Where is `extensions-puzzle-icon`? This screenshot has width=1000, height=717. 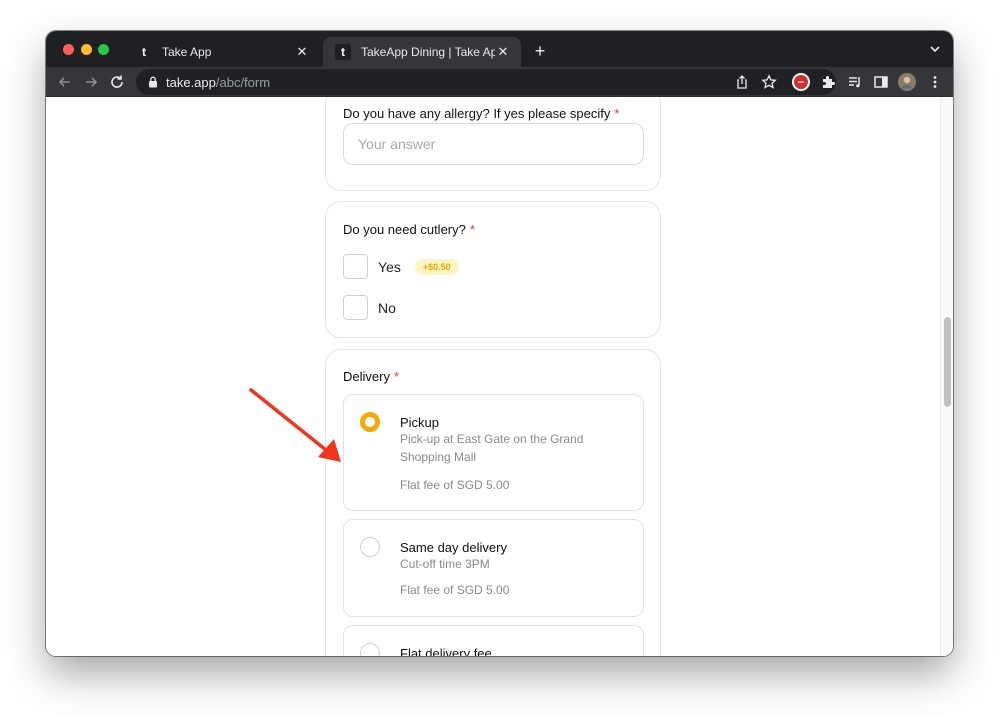 extensions-puzzle-icon is located at coordinates (828, 82).